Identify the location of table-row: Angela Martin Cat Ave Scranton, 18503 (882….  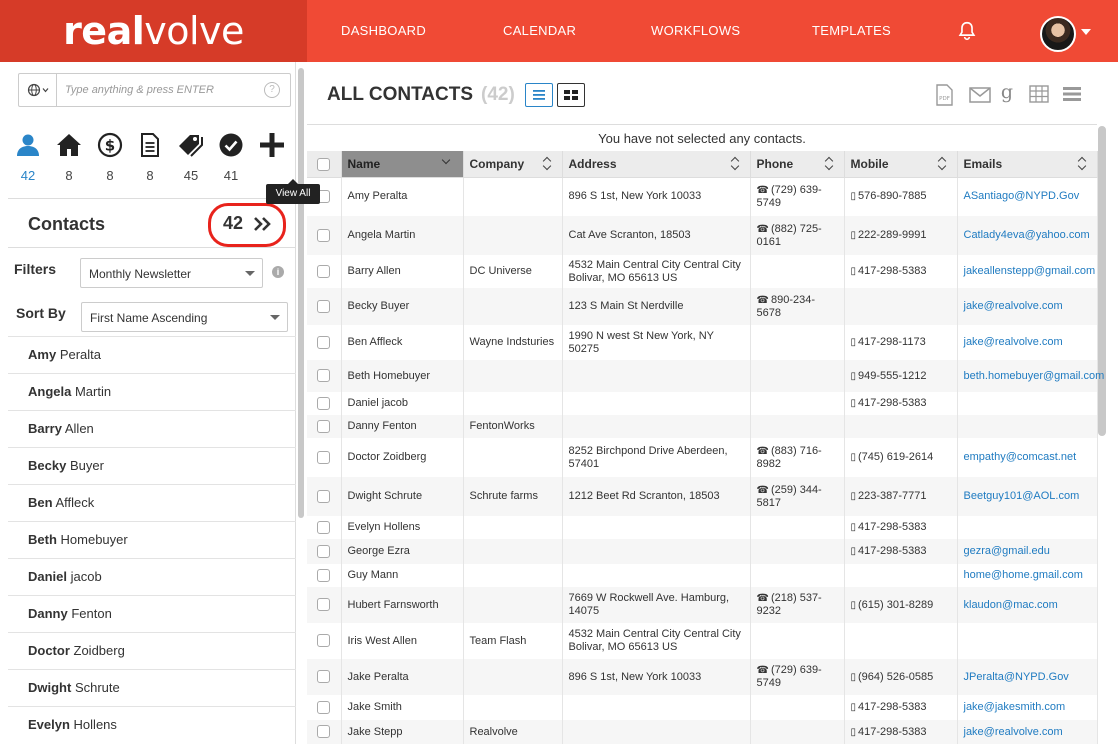
(702, 235).